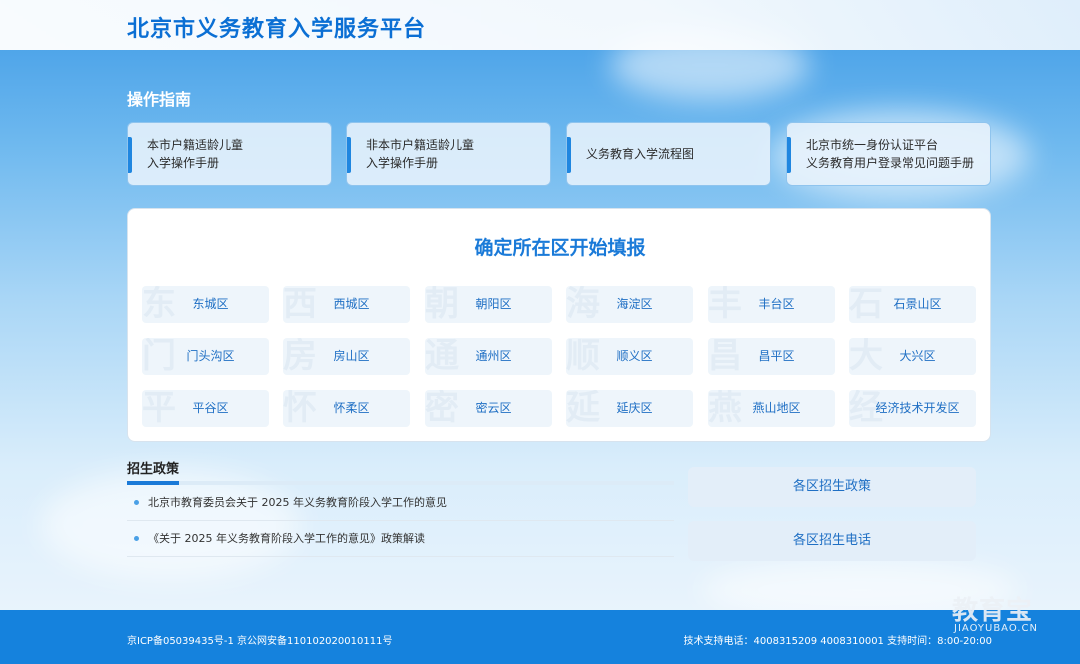 The height and width of the screenshot is (664, 1080). I want to click on district-label: 燕山地区, so click(776, 408).